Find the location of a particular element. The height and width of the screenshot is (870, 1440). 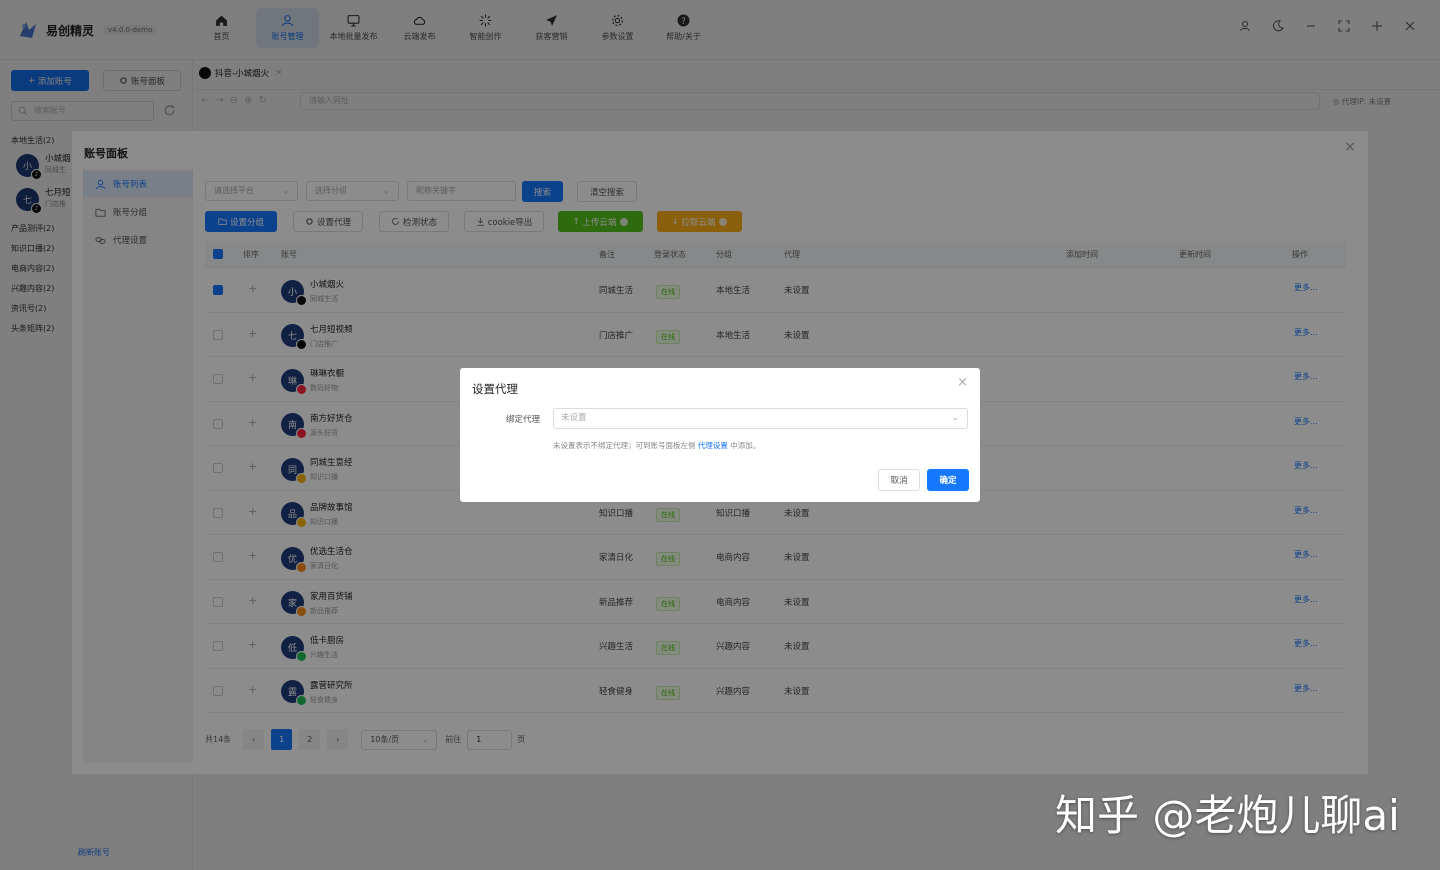

proxy-select-placeholder: 未设置 is located at coordinates (574, 418).